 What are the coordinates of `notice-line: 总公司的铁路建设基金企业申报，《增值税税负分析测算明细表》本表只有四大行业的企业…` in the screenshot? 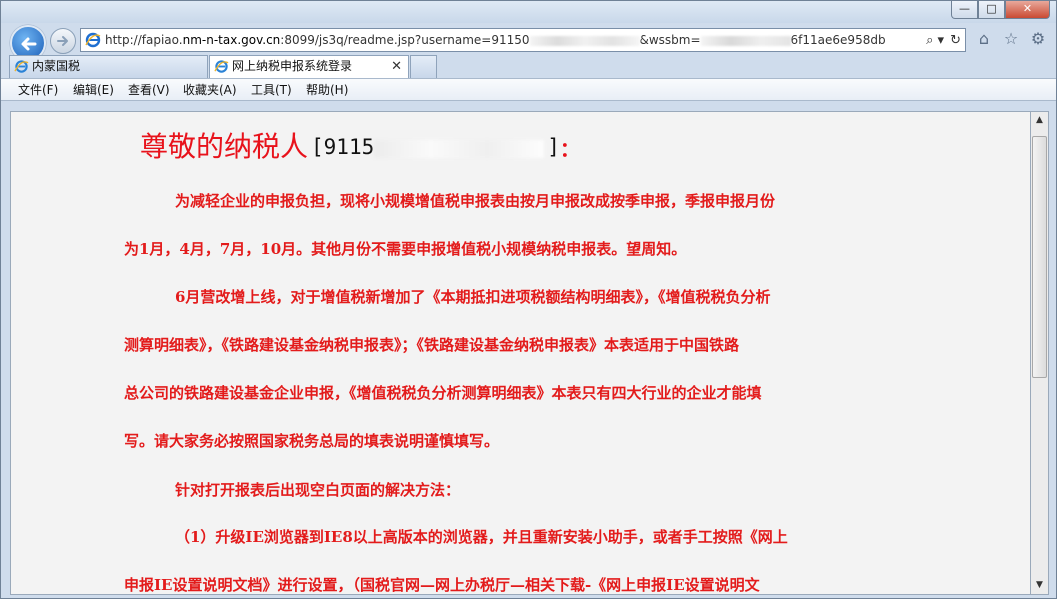 It's located at (443, 393).